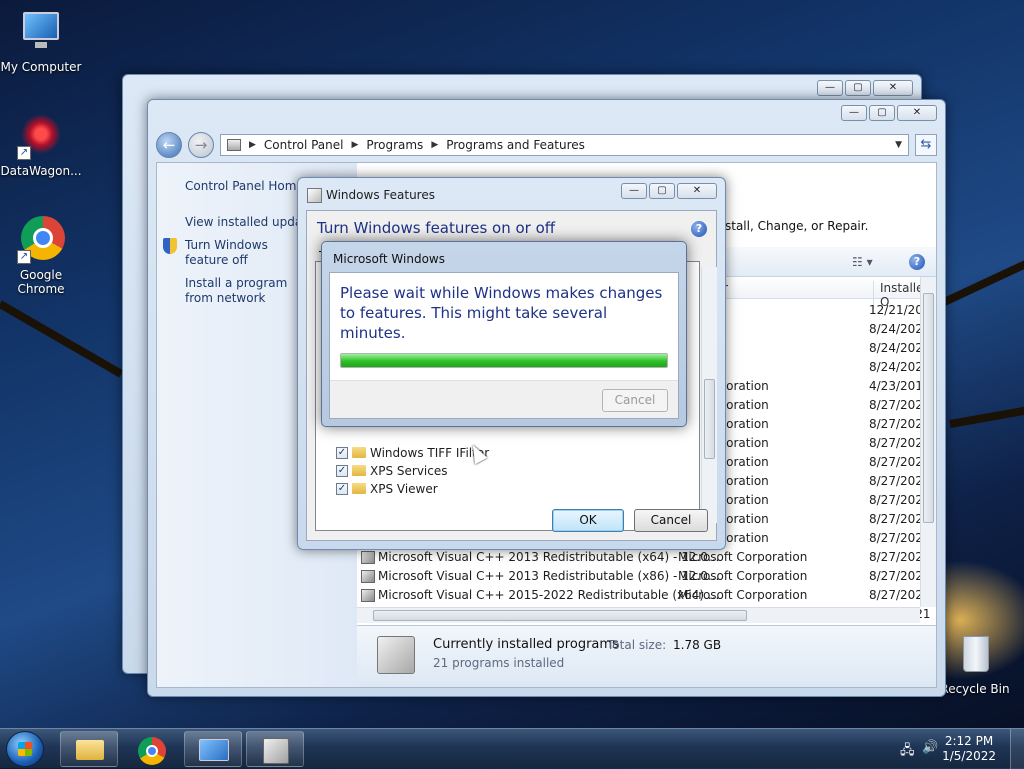  I want to click on desktop-icon-label: Recycle Bin, so click(975, 689).